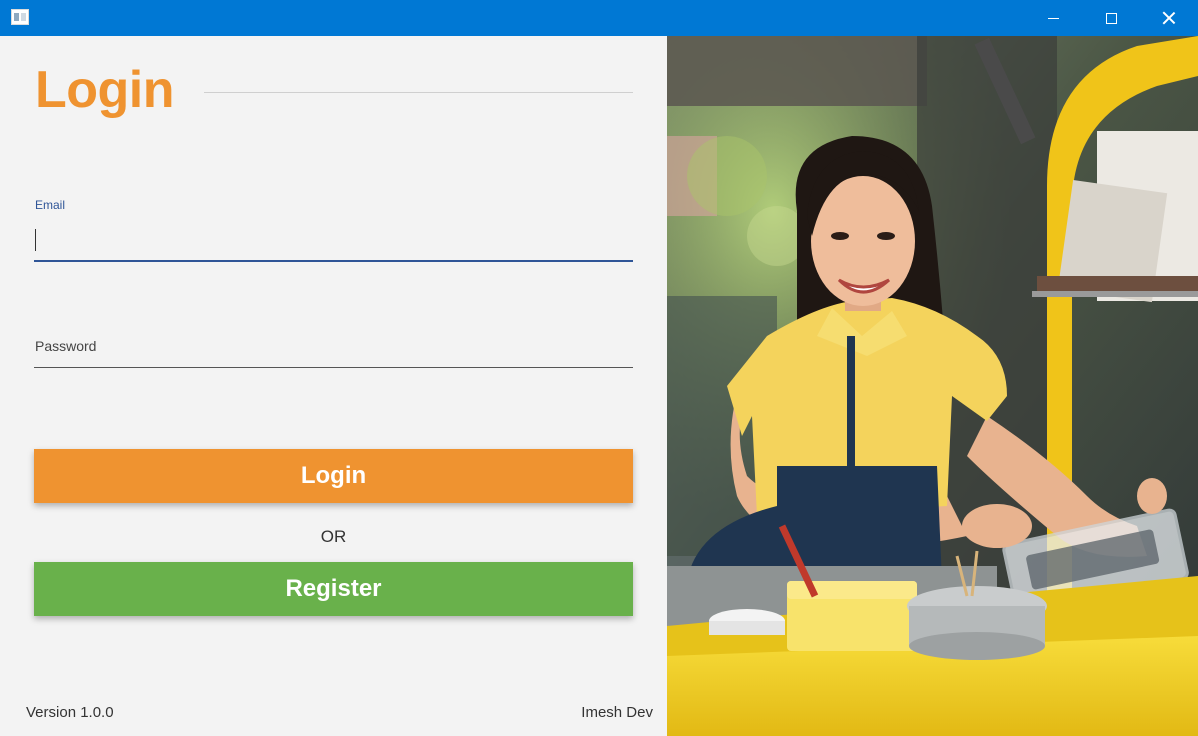  I want to click on maximize-icon, so click(1111, 18).